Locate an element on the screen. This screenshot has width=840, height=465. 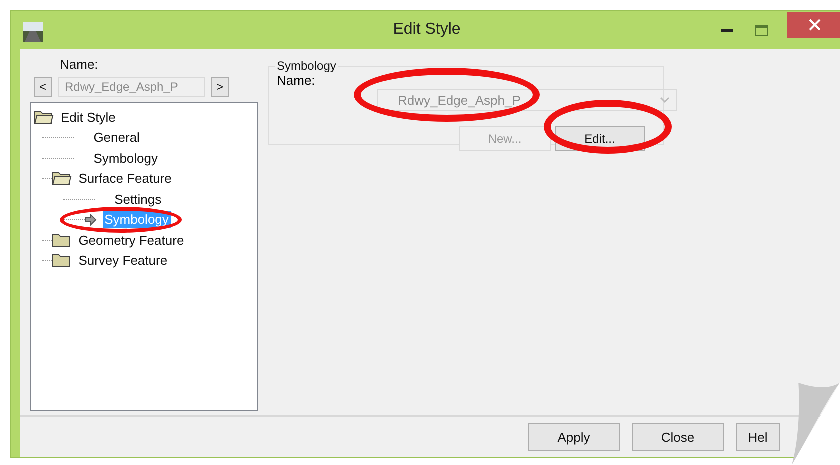
maximize-icon is located at coordinates (761, 30).